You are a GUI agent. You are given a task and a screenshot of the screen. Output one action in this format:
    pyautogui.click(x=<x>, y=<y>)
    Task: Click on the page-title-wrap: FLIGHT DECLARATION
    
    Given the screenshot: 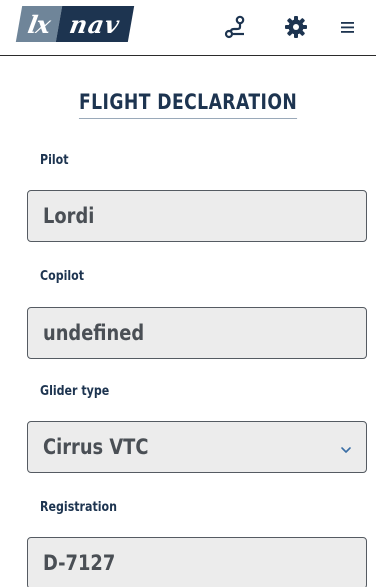 What is the action you would take?
    pyautogui.click(x=188, y=104)
    